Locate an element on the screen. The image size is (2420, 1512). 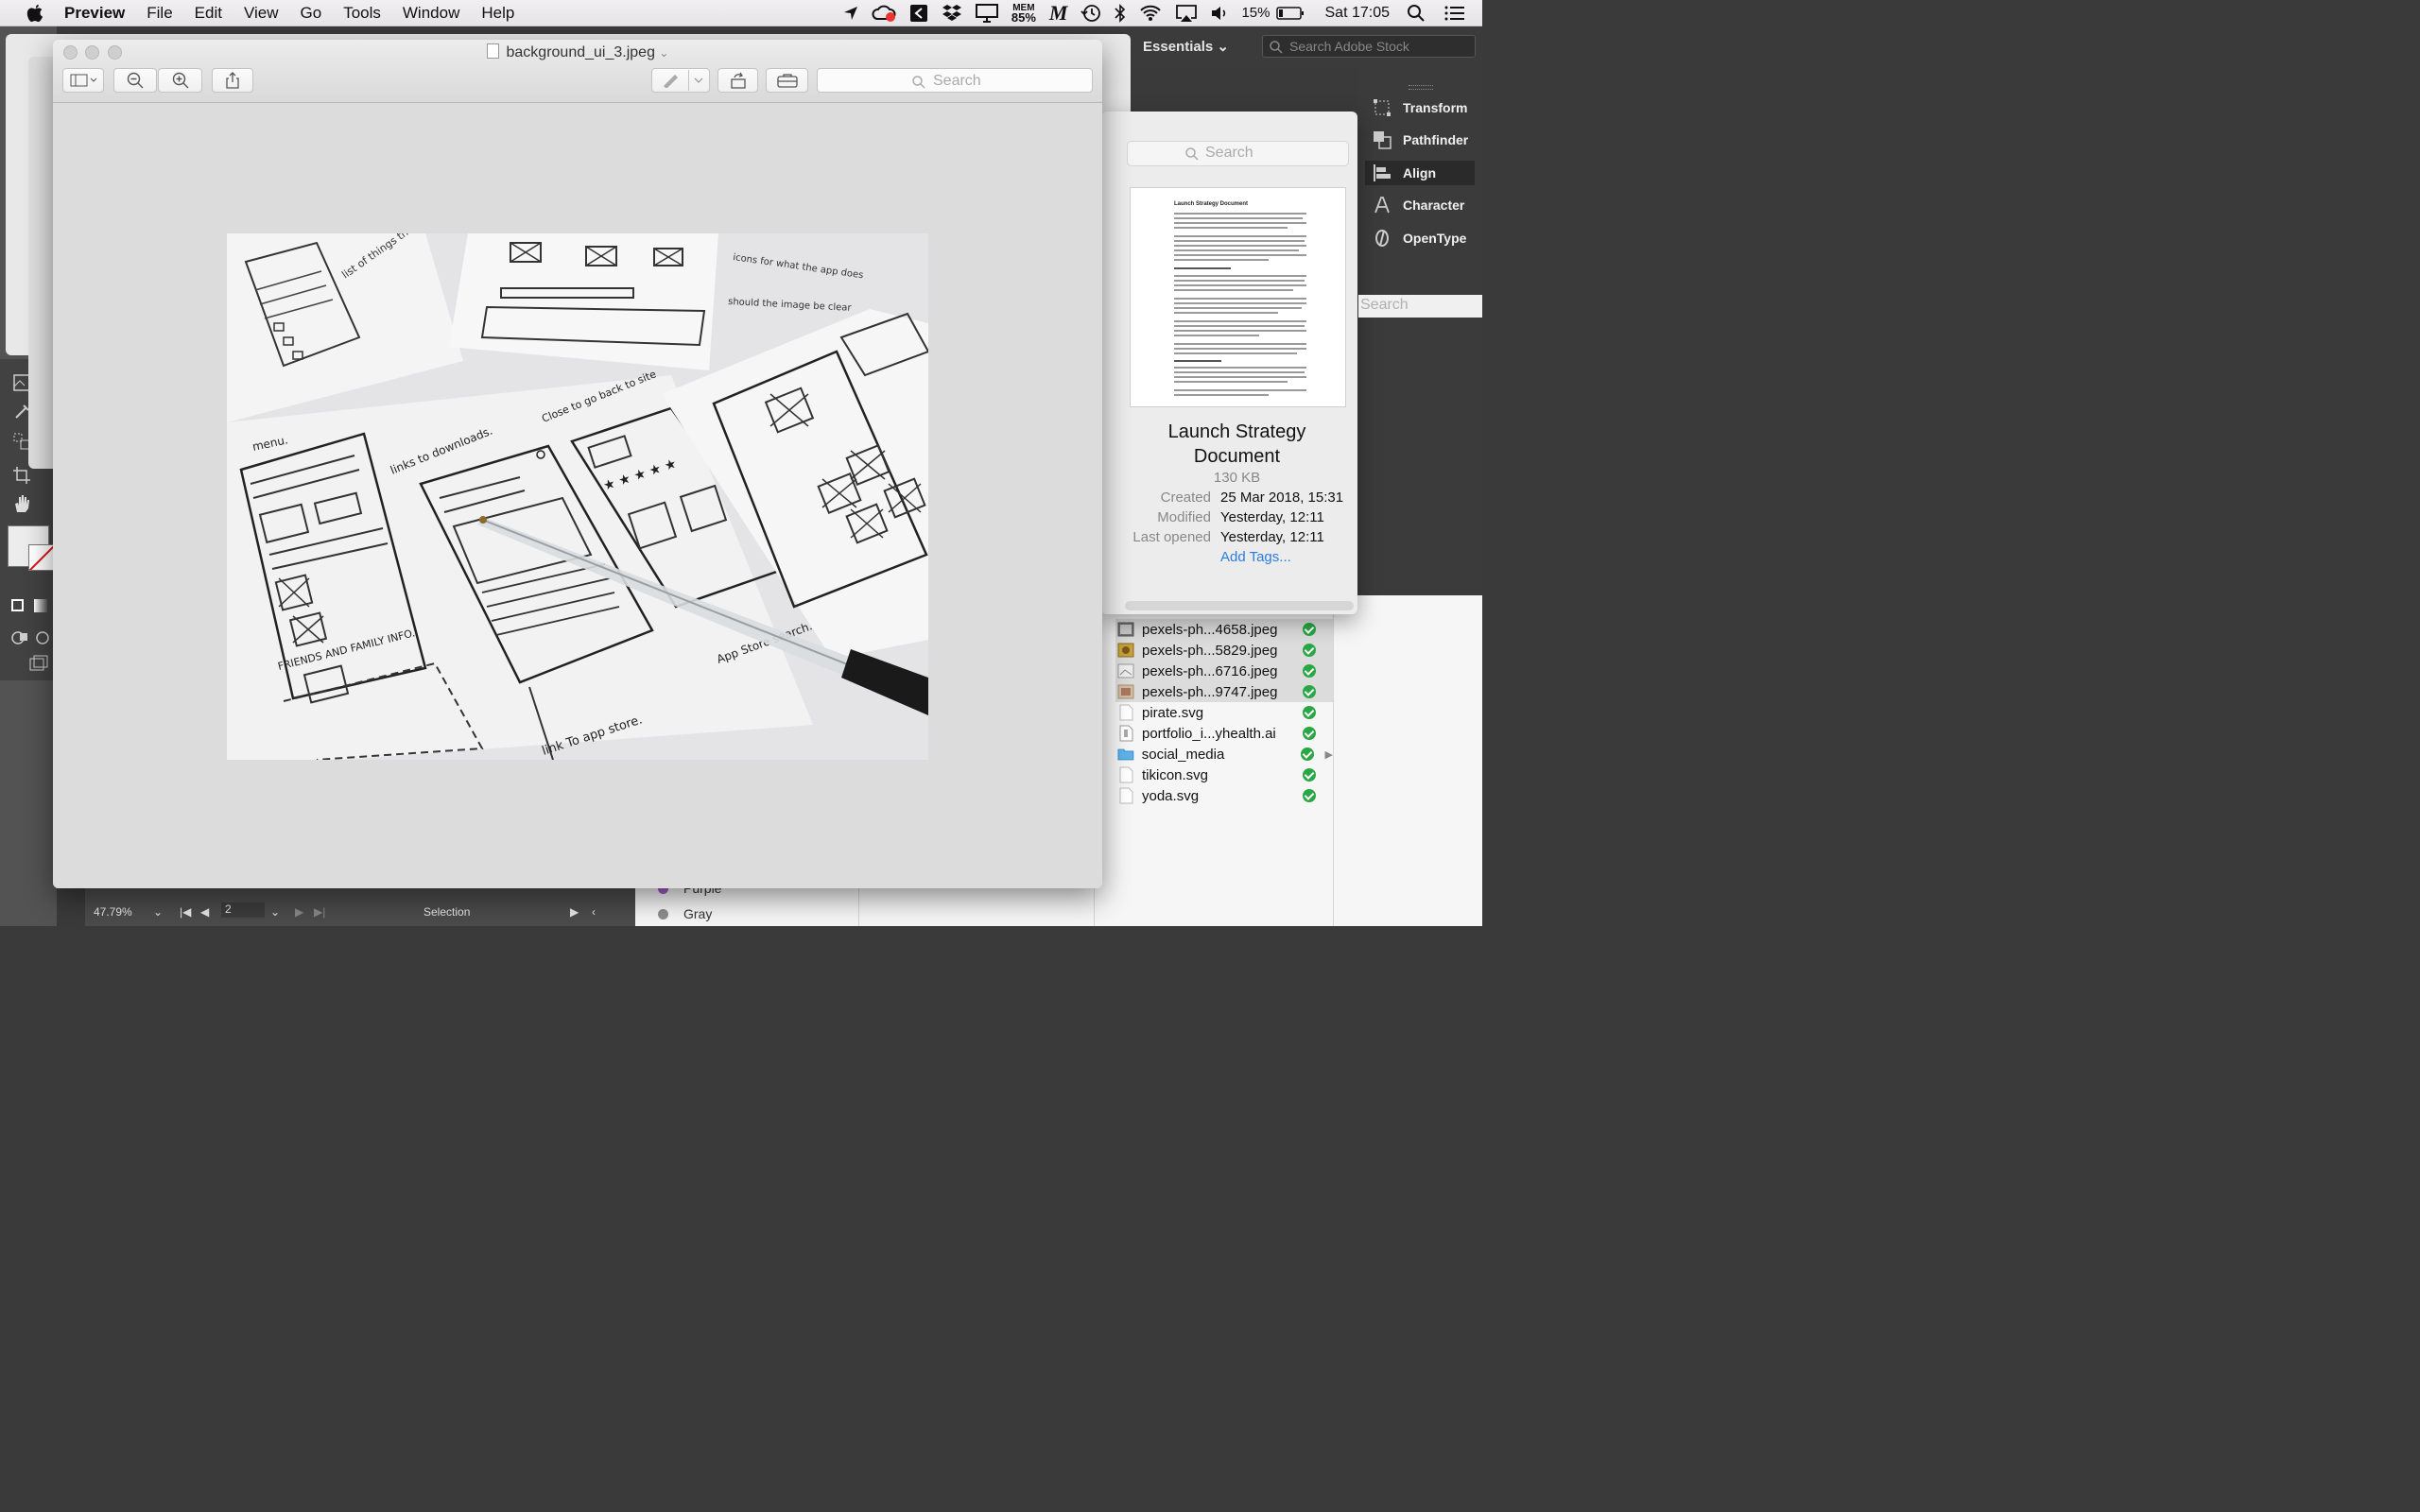
time-machine-icon is located at coordinates (1090, 13).